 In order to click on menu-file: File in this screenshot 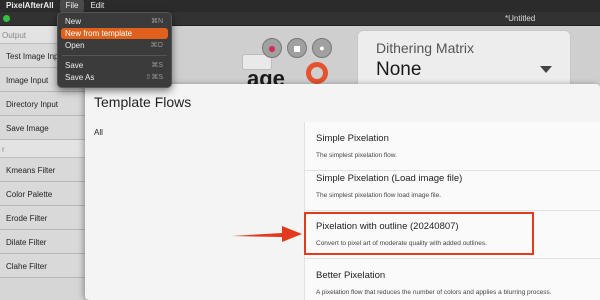, I will do `click(72, 6)`.